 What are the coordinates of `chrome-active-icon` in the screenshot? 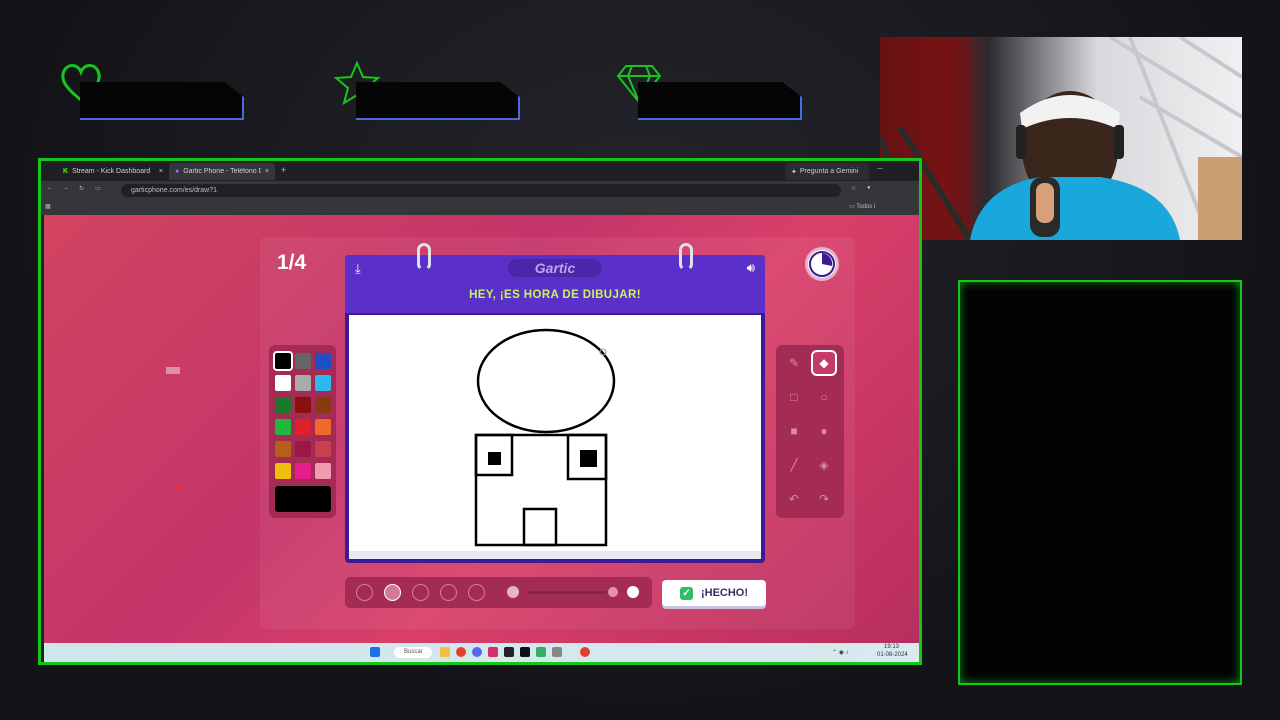 It's located at (585, 652).